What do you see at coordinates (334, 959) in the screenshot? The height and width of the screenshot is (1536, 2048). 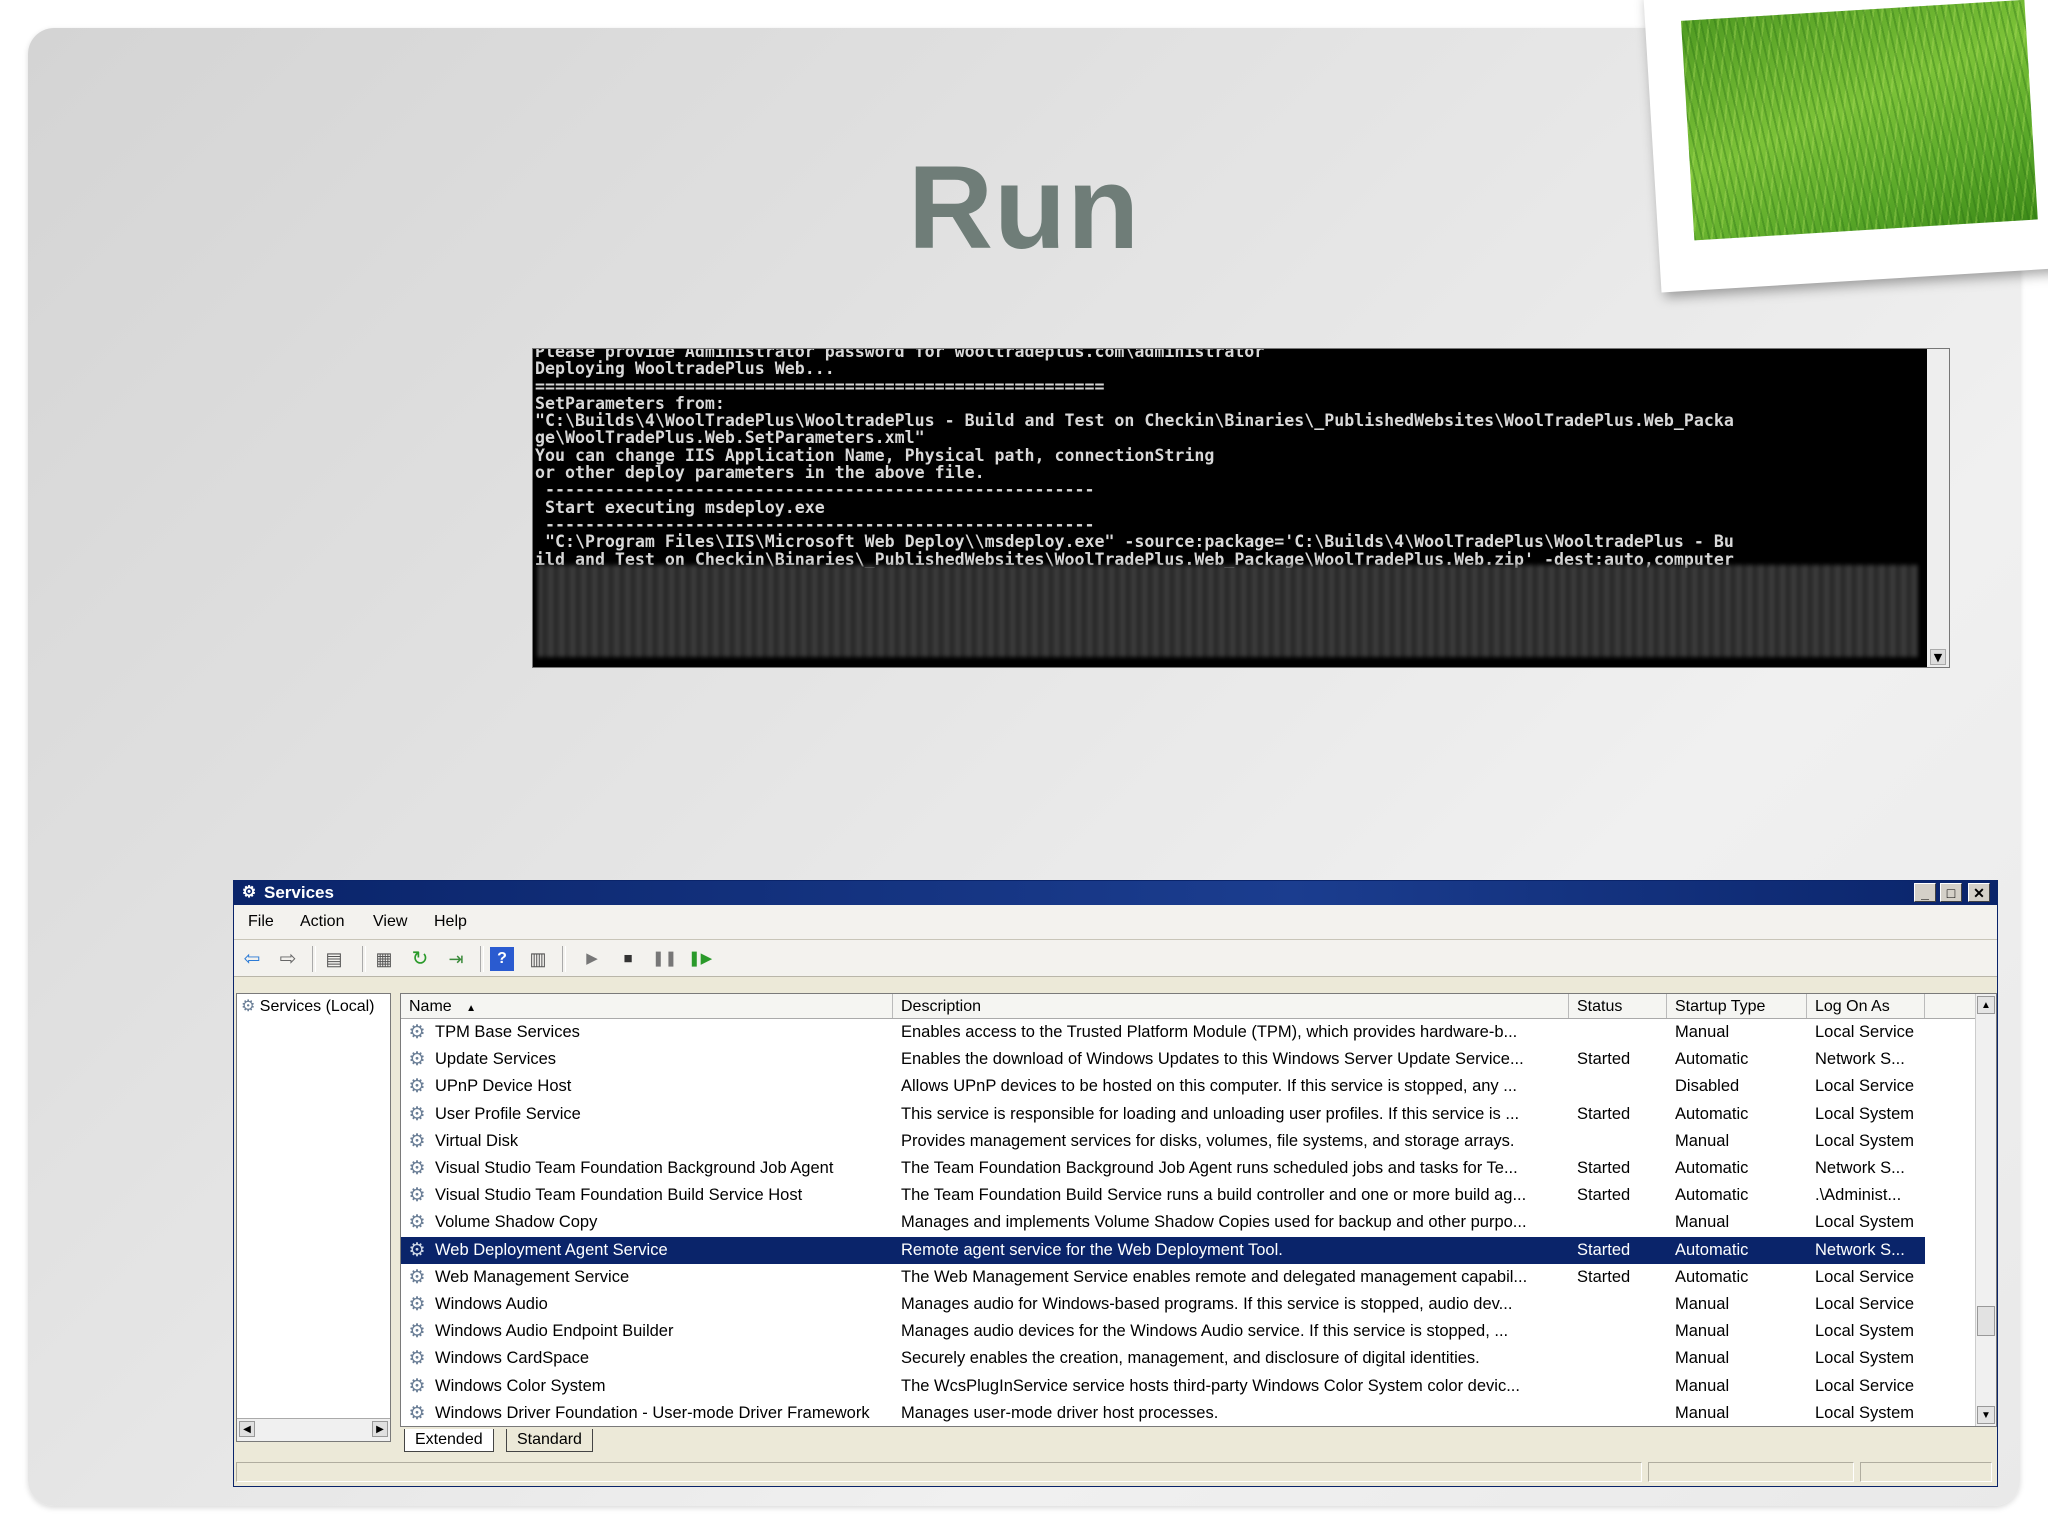 I see `show-hide-tree-icon: ▤` at bounding box center [334, 959].